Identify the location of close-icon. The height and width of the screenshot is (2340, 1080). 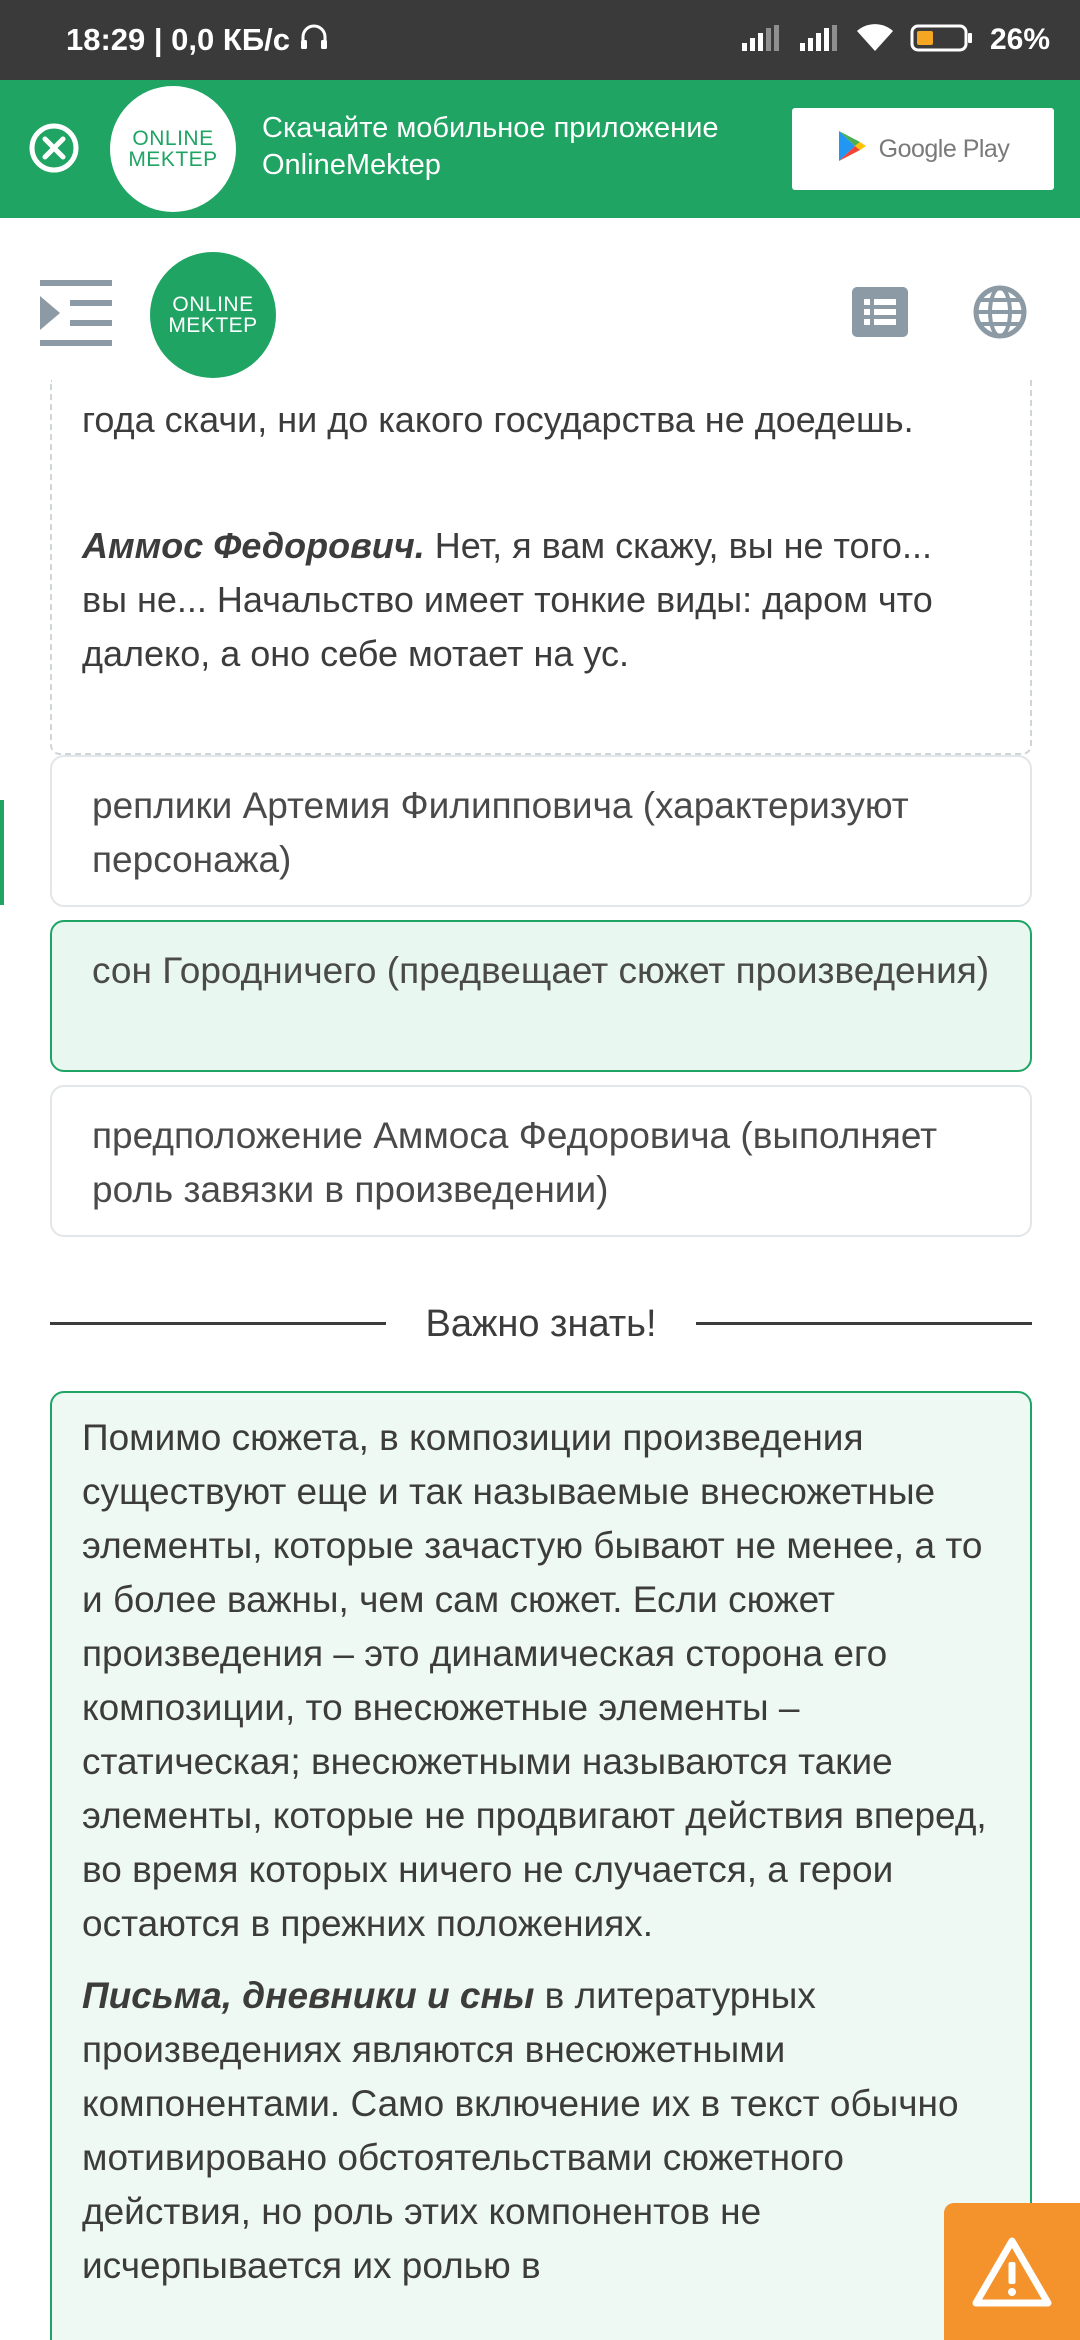
(54, 148).